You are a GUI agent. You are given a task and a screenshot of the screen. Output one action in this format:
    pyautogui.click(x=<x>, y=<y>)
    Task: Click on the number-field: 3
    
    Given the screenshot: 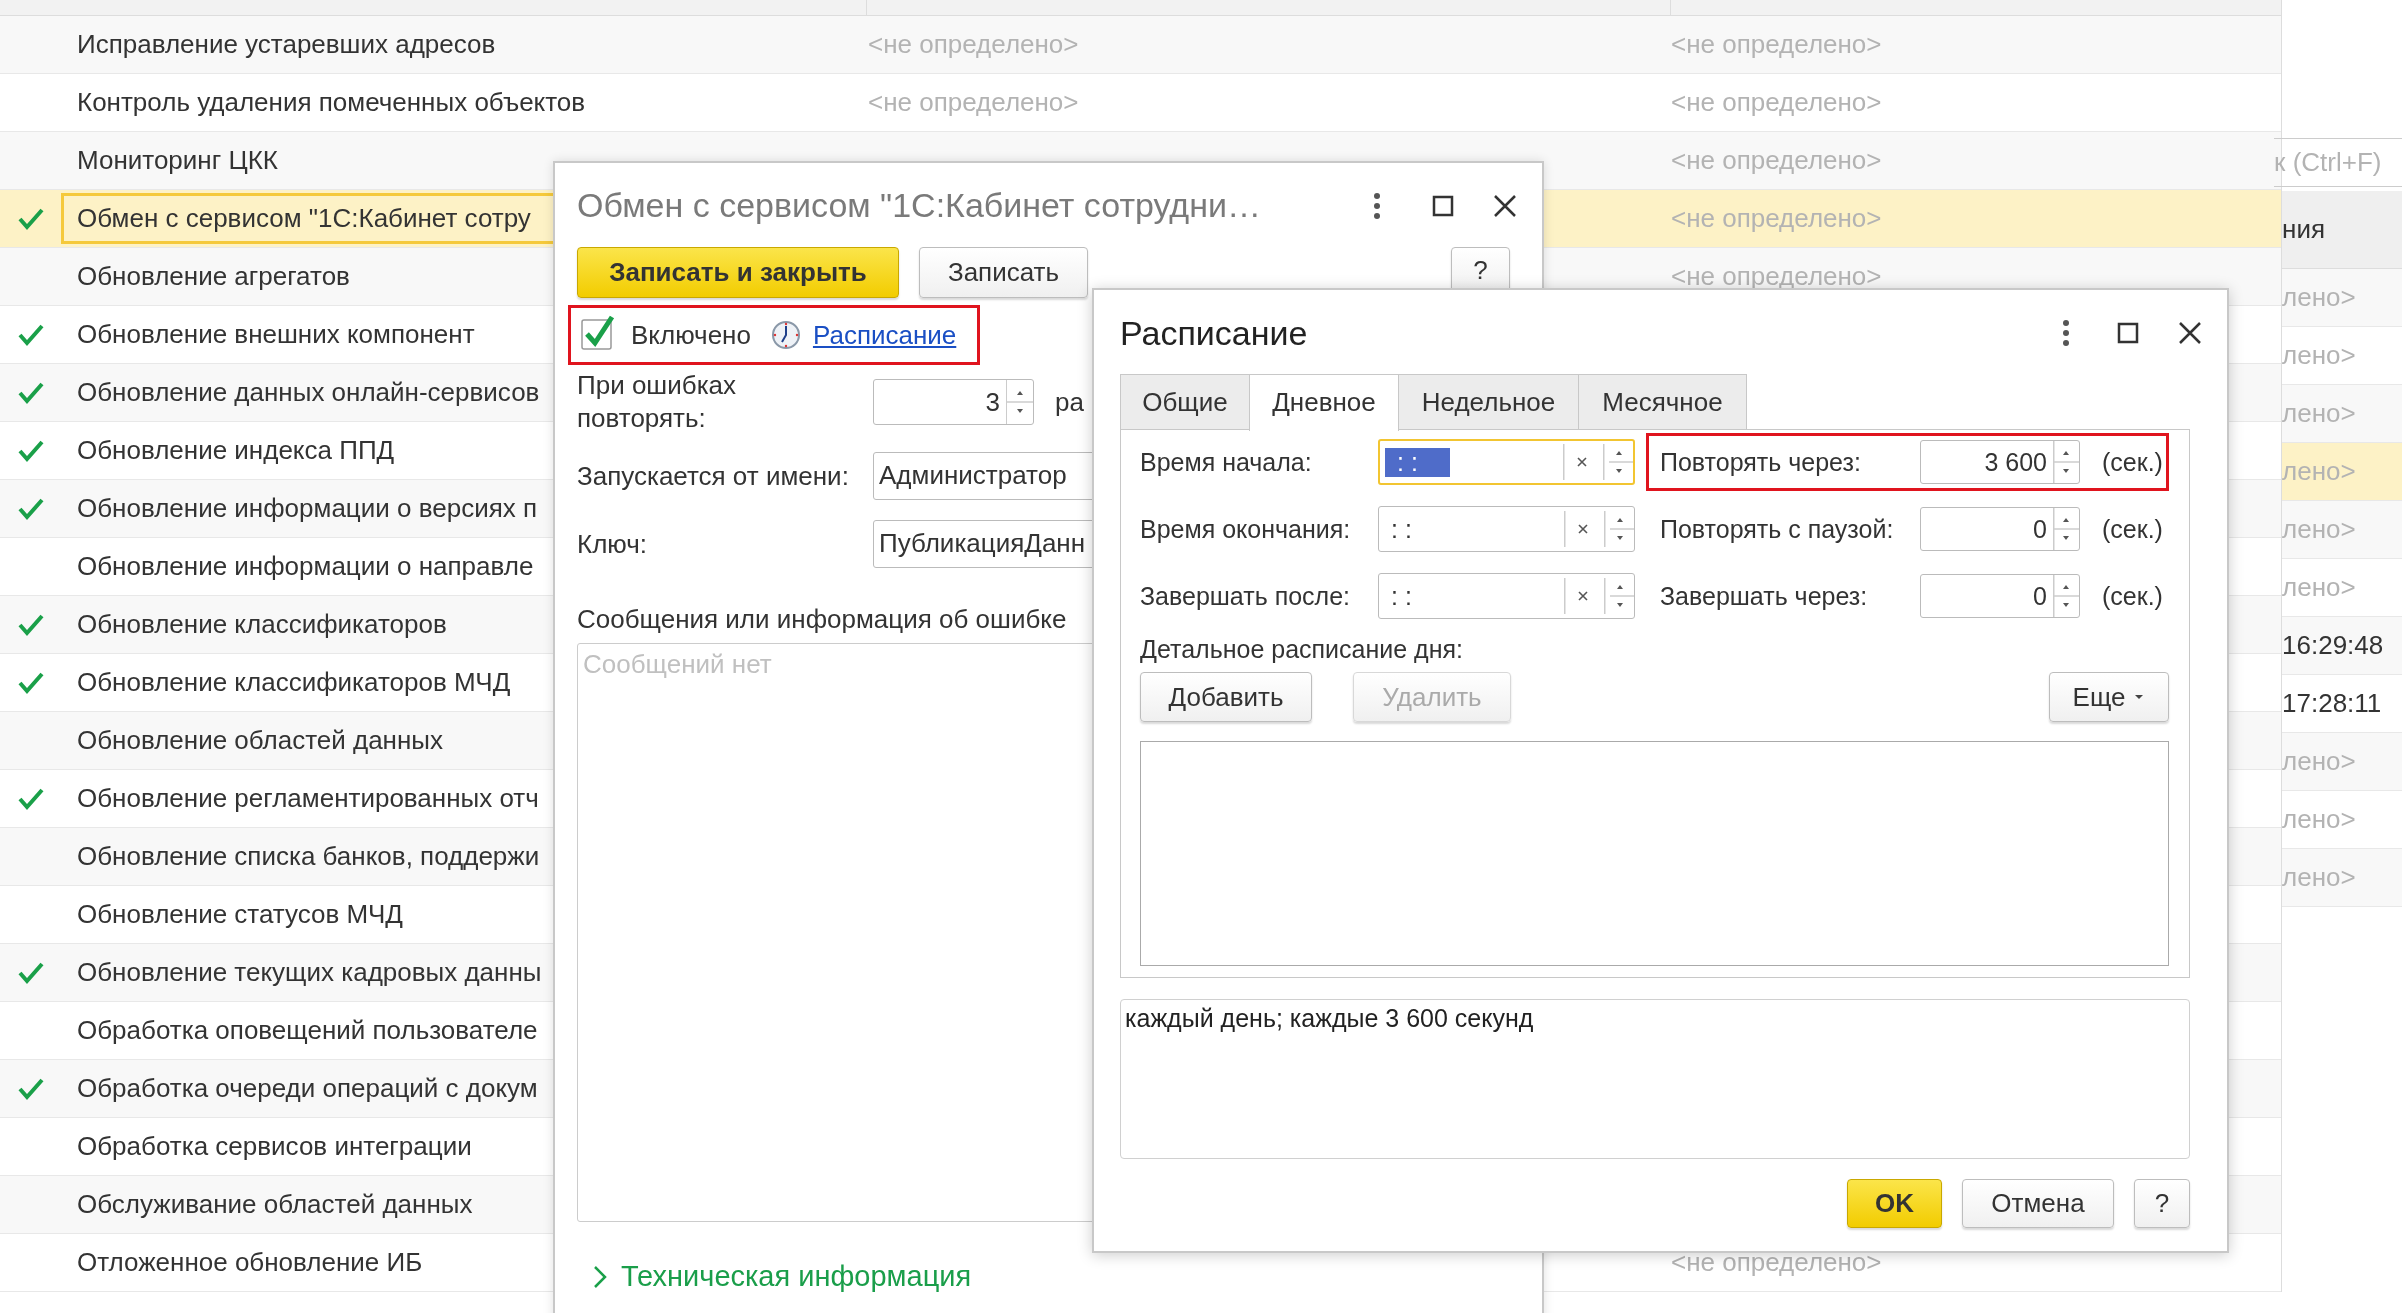 What is the action you would take?
    pyautogui.click(x=953, y=402)
    